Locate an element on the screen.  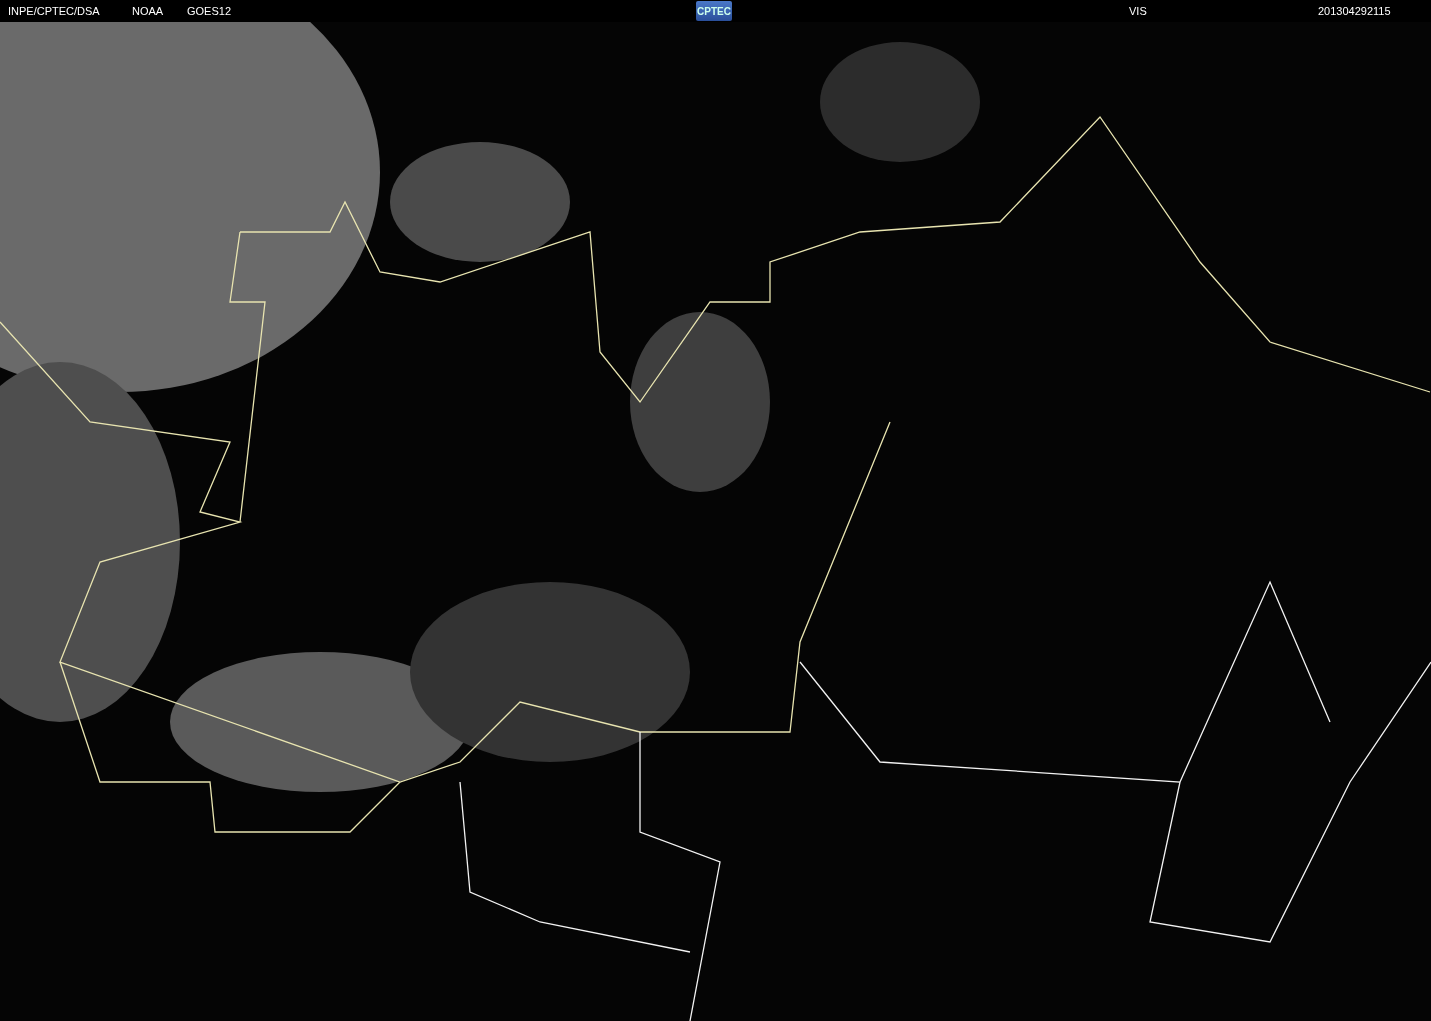
logo-badge: CPTEC is located at coordinates (714, 11).